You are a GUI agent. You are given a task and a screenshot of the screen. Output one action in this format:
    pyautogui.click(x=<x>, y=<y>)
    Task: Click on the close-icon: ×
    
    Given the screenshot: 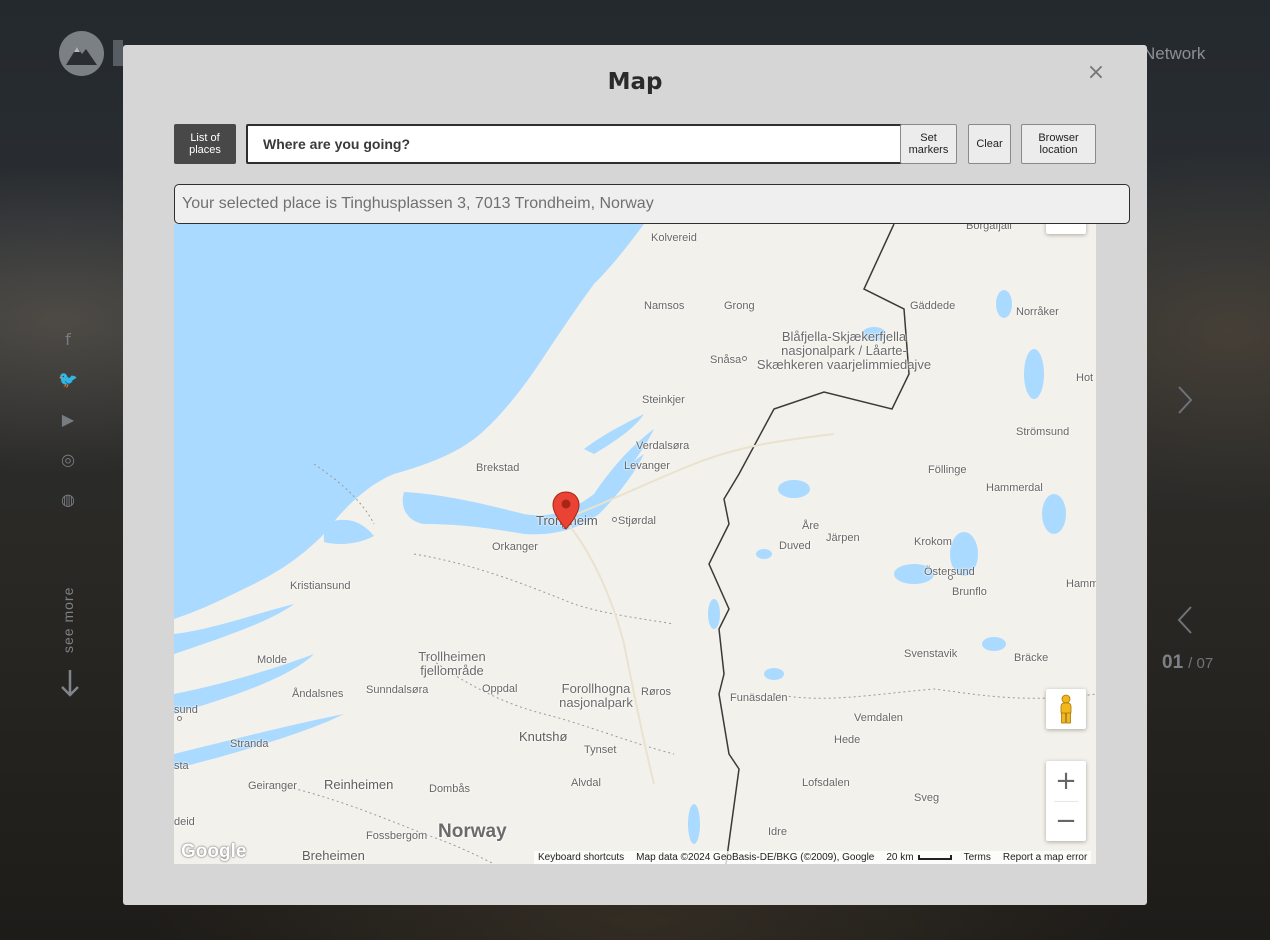 What is the action you would take?
    pyautogui.click(x=1096, y=73)
    